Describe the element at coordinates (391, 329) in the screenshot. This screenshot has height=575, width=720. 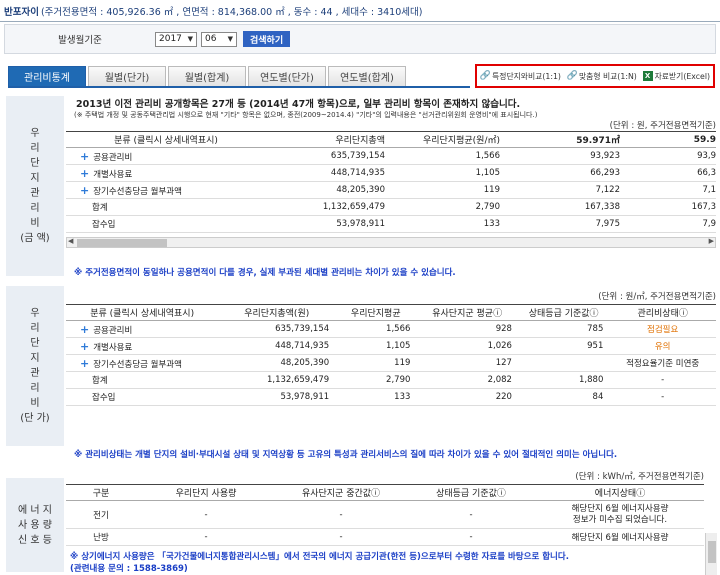
I see `table-row: + 공용관리비 635,739,154 1,566 928 785 점검필요` at that location.